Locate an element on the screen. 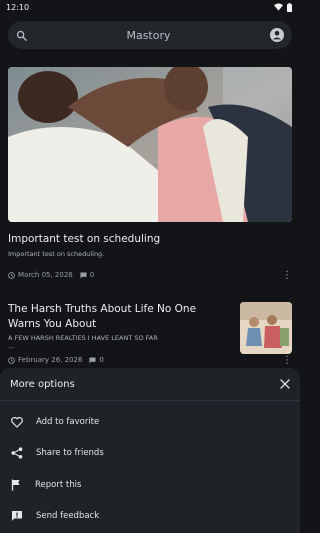  battery-icon is located at coordinates (289, 7).